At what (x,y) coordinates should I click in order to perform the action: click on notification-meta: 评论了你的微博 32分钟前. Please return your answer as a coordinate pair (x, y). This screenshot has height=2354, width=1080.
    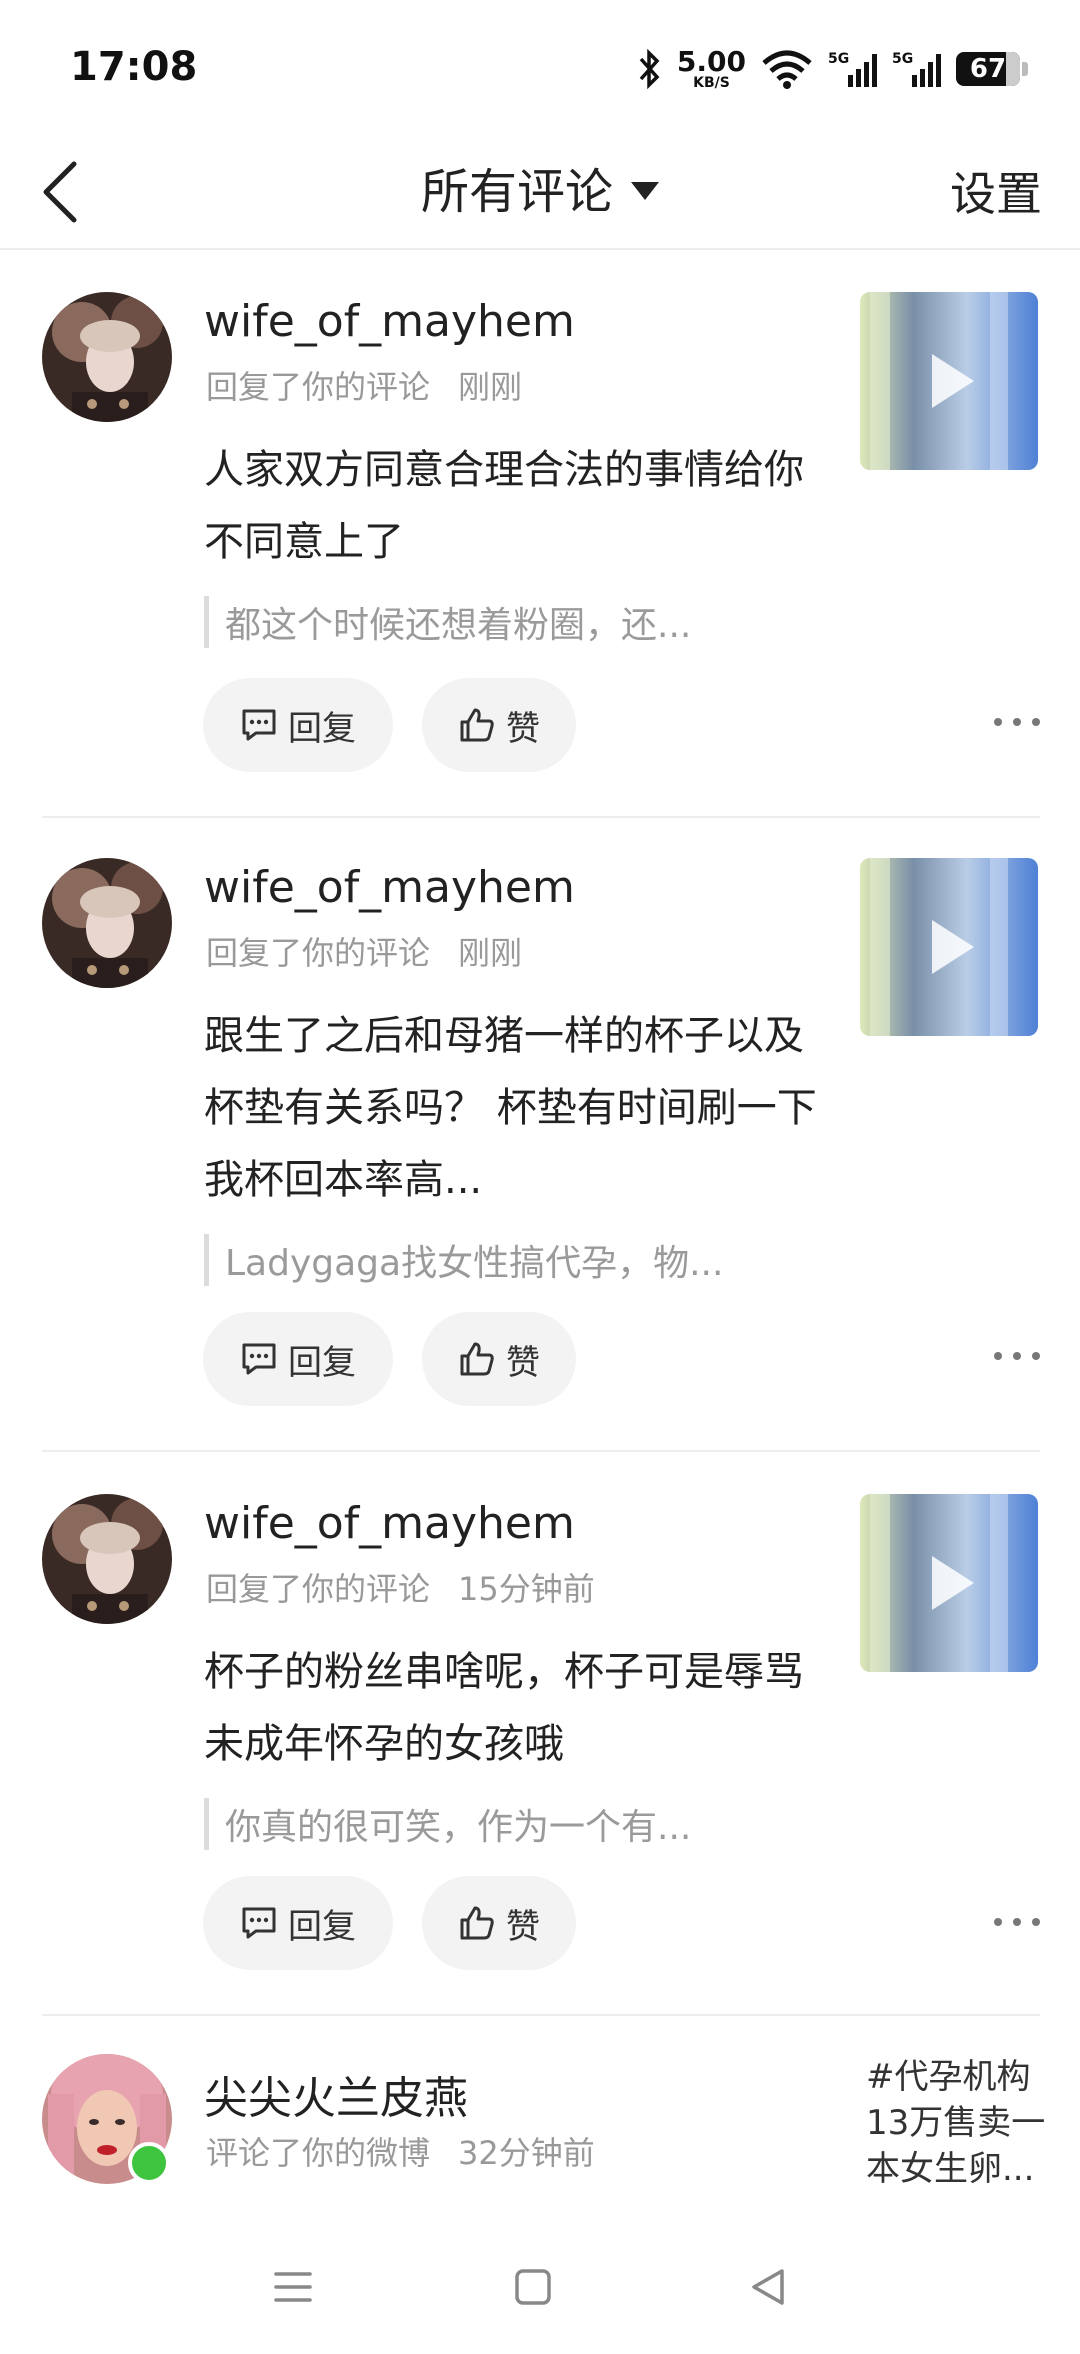
    Looking at the image, I should click on (400, 2151).